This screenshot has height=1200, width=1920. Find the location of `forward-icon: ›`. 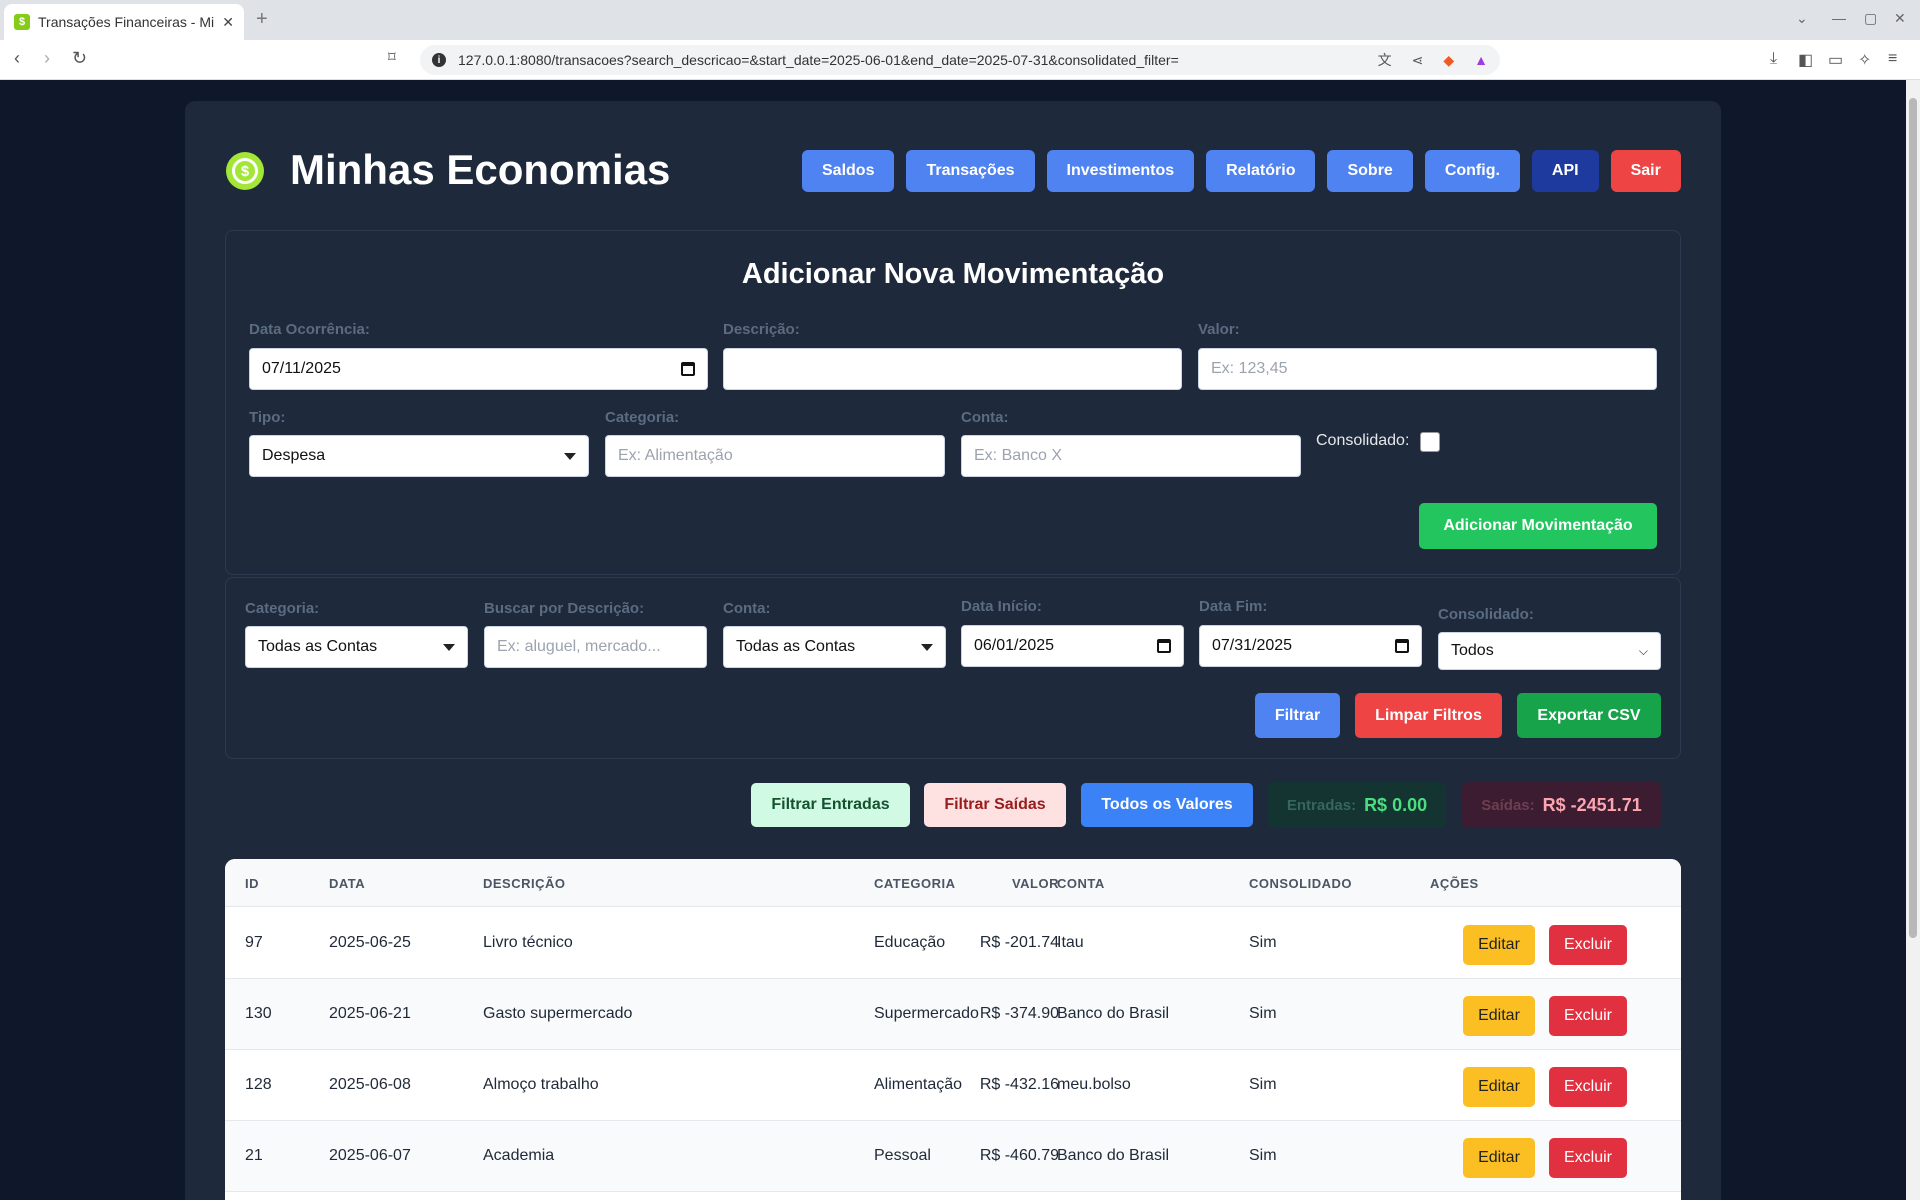

forward-icon: › is located at coordinates (47, 58).